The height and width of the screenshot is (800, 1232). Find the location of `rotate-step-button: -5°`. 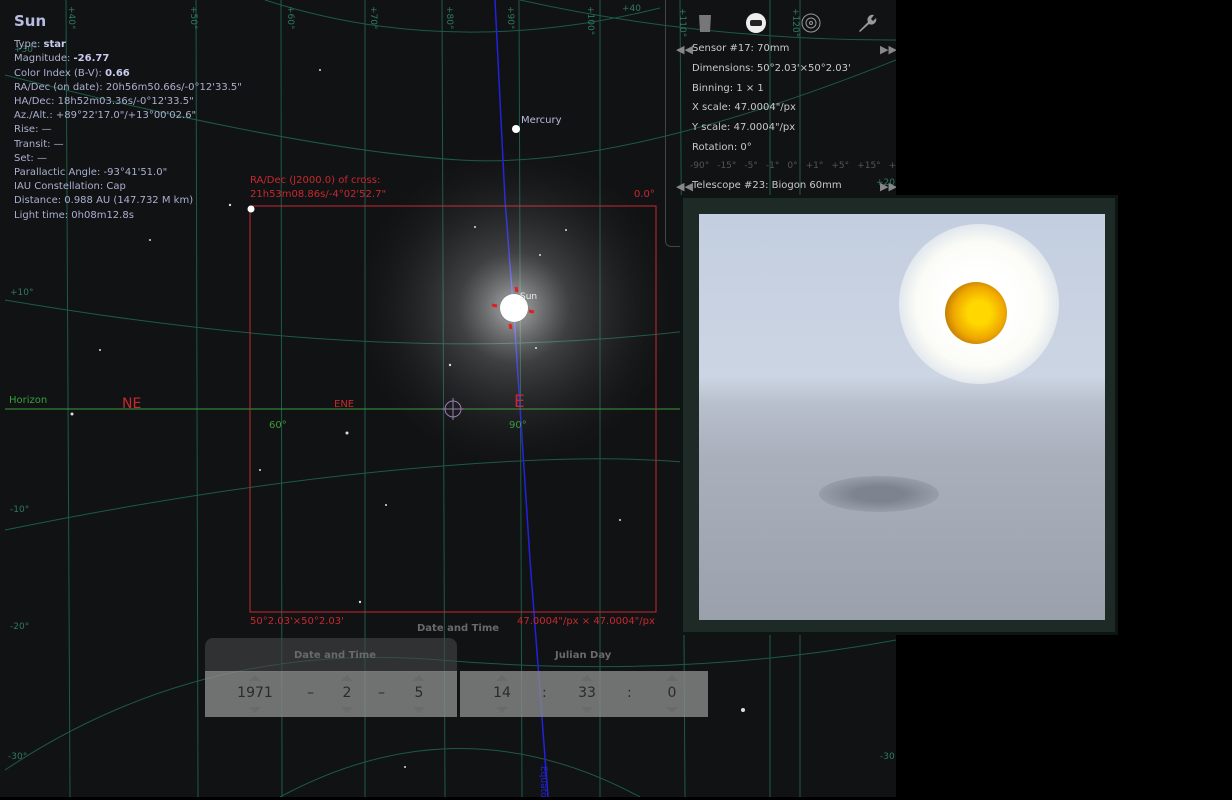

rotate-step-button: -5° is located at coordinates (750, 166).